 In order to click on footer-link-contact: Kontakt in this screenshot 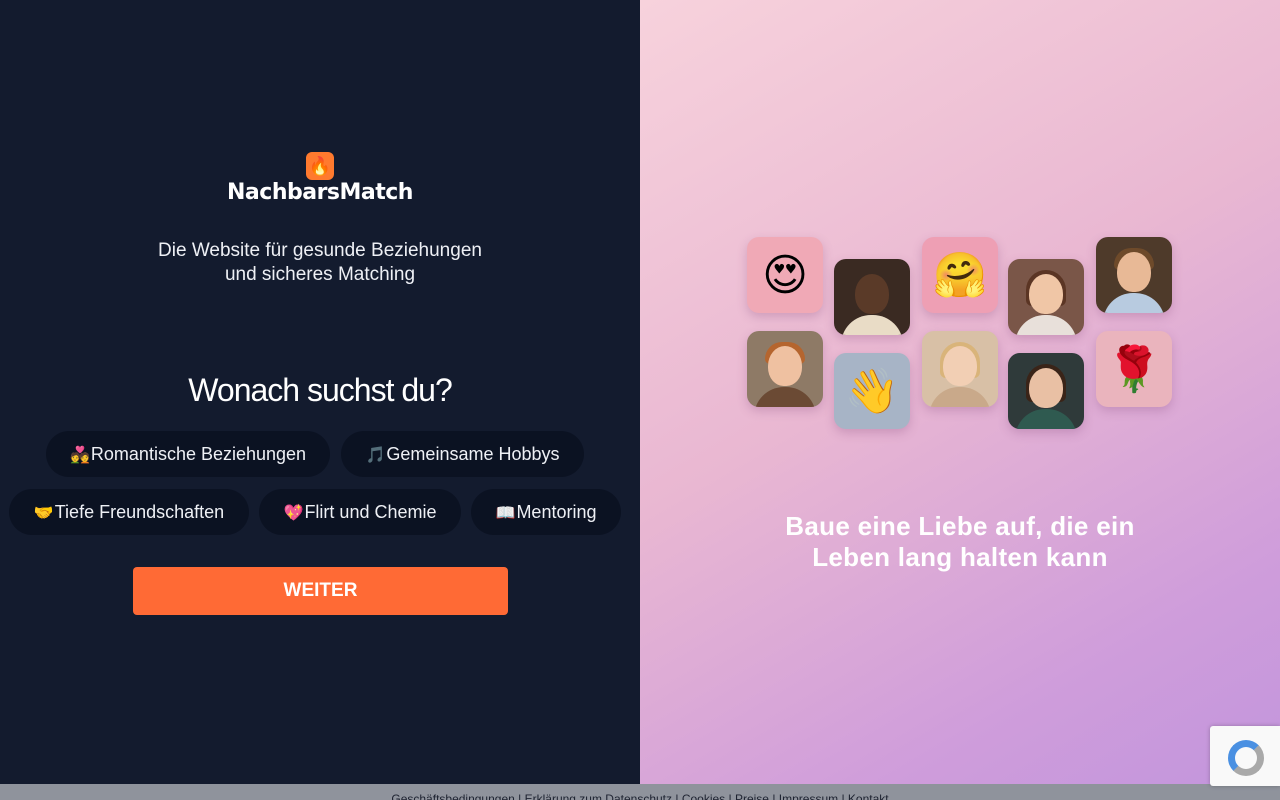, I will do `click(868, 796)`.